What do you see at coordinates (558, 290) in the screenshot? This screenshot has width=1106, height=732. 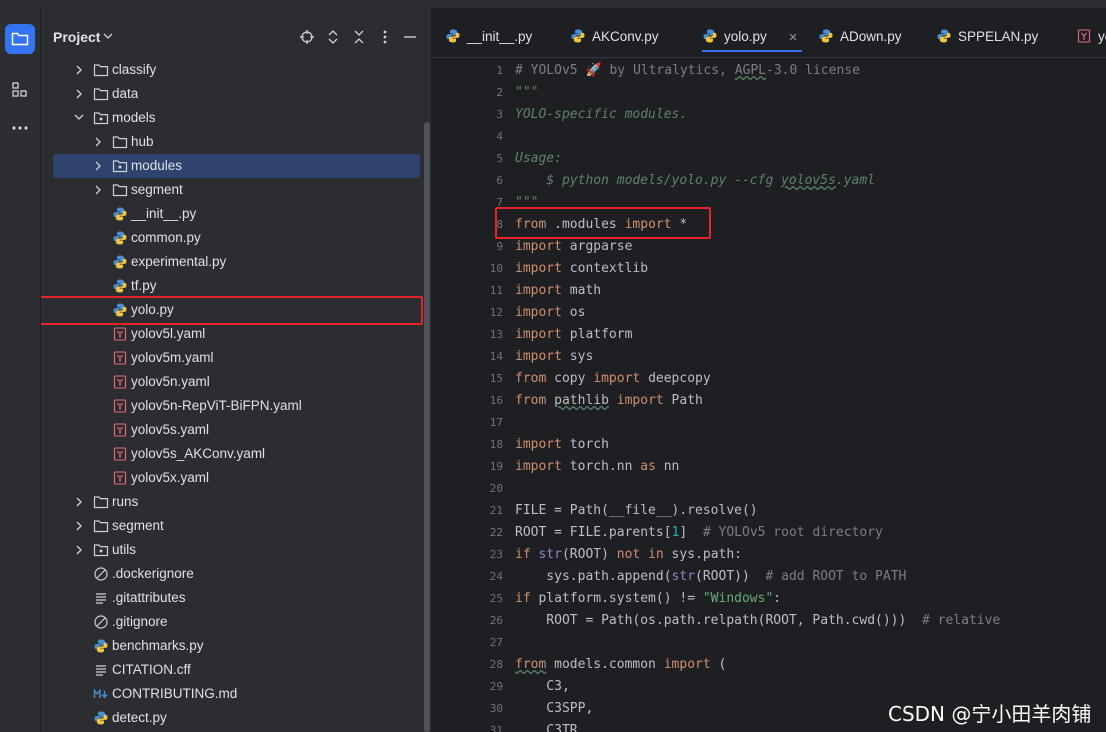 I see `code-line-11: import math` at bounding box center [558, 290].